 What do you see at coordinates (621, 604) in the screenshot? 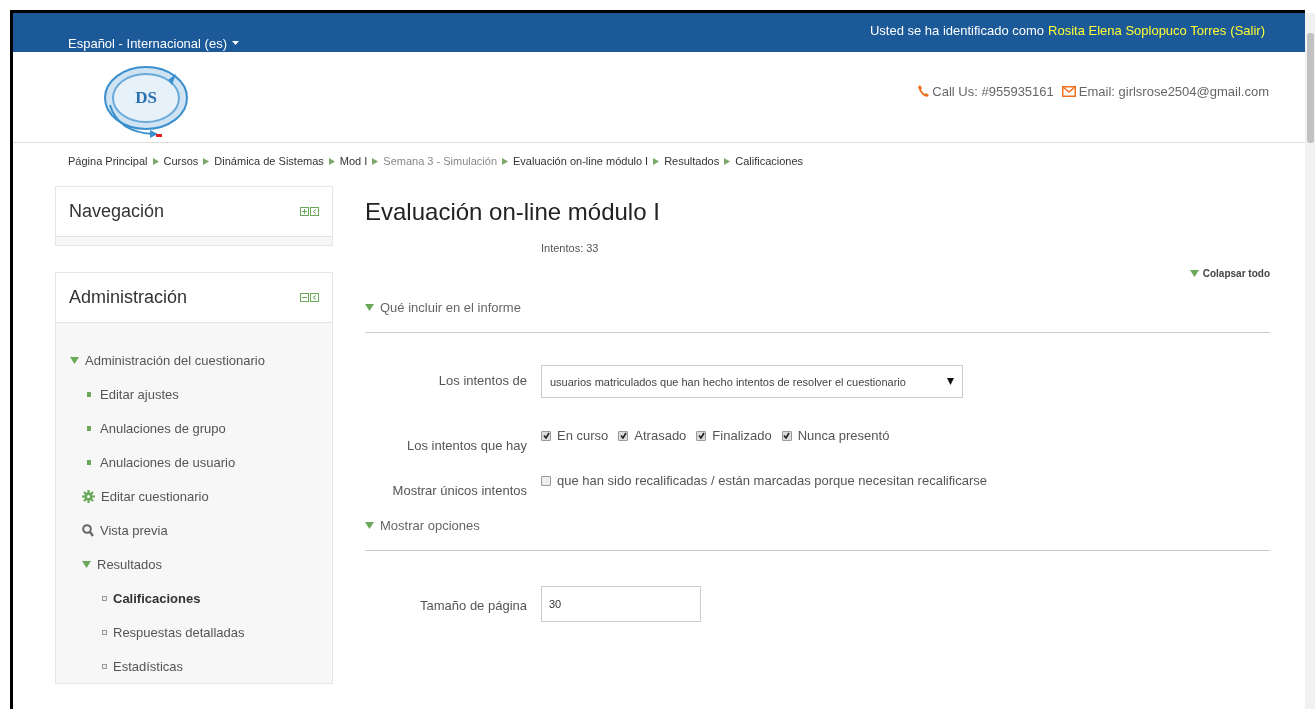
I see `page-size-field: 30` at bounding box center [621, 604].